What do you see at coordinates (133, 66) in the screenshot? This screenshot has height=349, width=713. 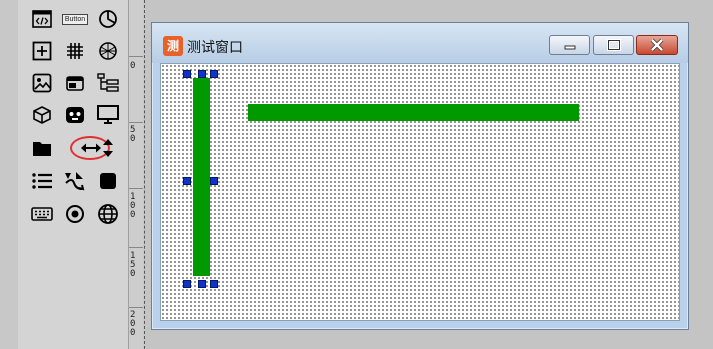 I see `ruler-label: 0` at bounding box center [133, 66].